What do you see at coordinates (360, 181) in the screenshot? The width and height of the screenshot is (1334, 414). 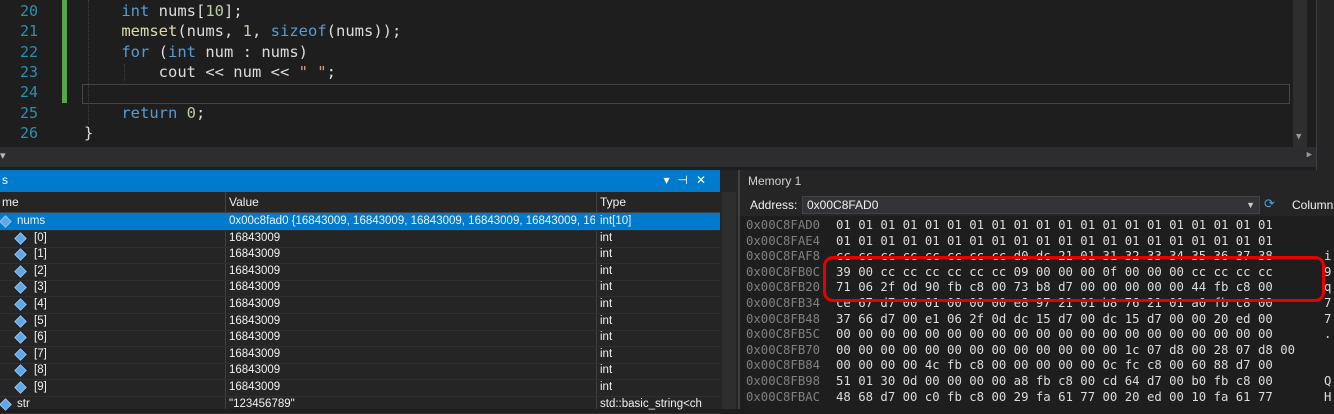 I see `locals-panel-title-bar: s ▾⊣✕` at bounding box center [360, 181].